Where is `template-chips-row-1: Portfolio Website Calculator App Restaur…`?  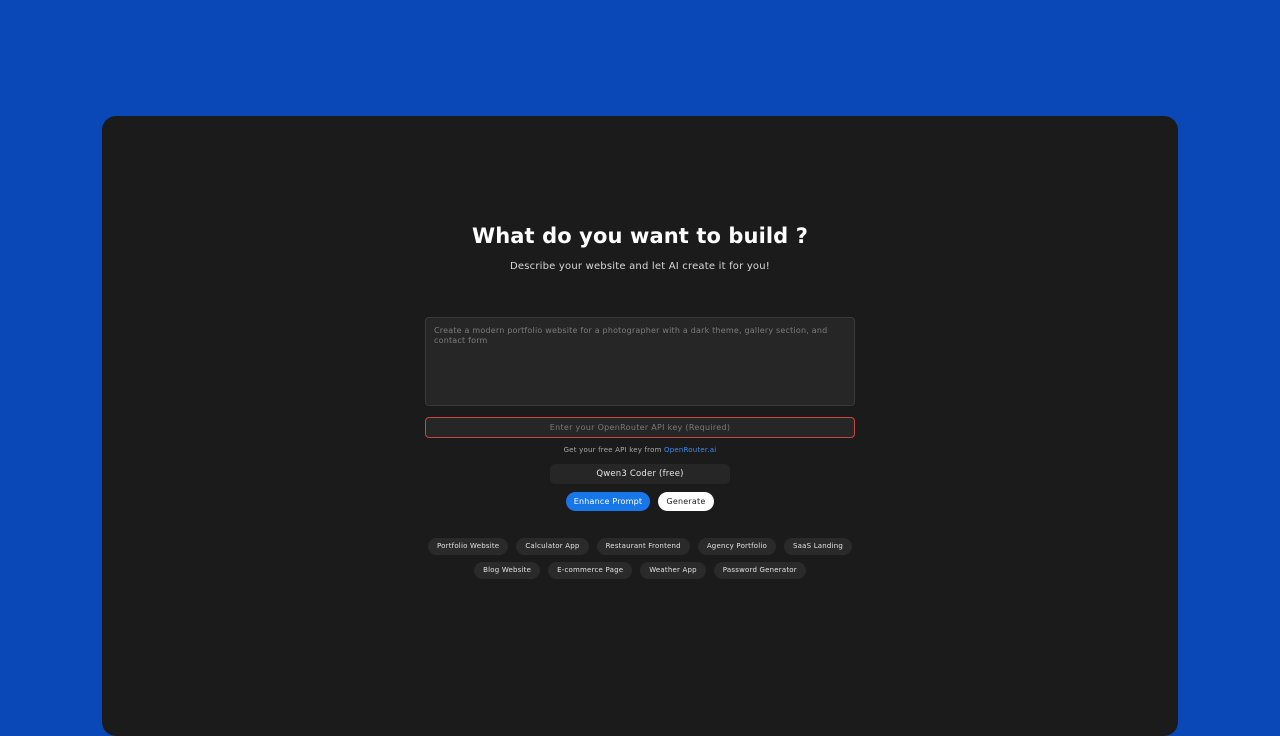 template-chips-row-1: Portfolio Website Calculator App Restaur… is located at coordinates (640, 546).